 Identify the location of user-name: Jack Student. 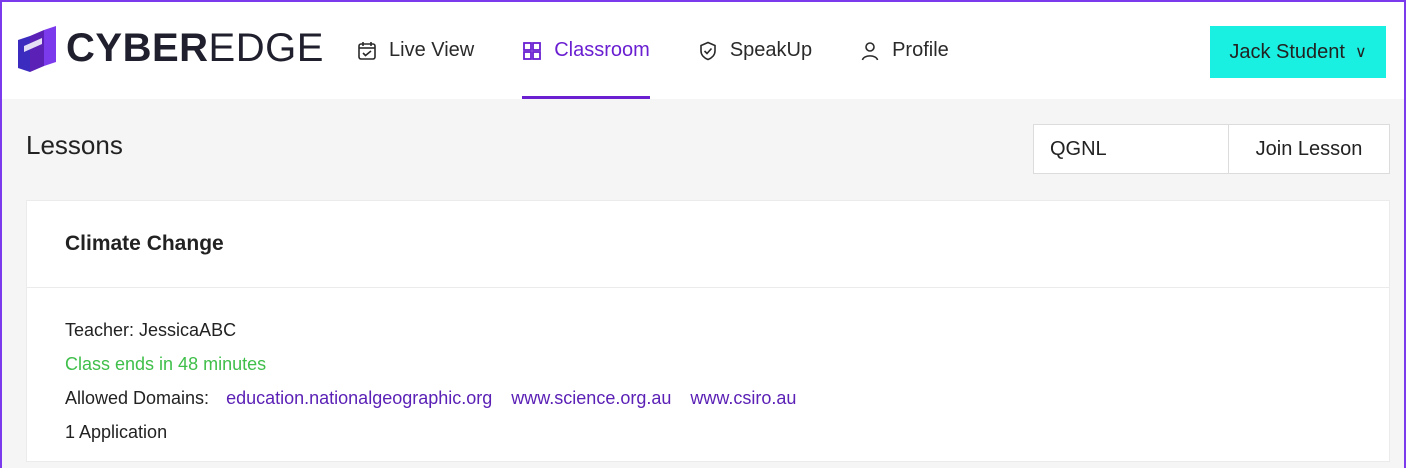
(1287, 51).